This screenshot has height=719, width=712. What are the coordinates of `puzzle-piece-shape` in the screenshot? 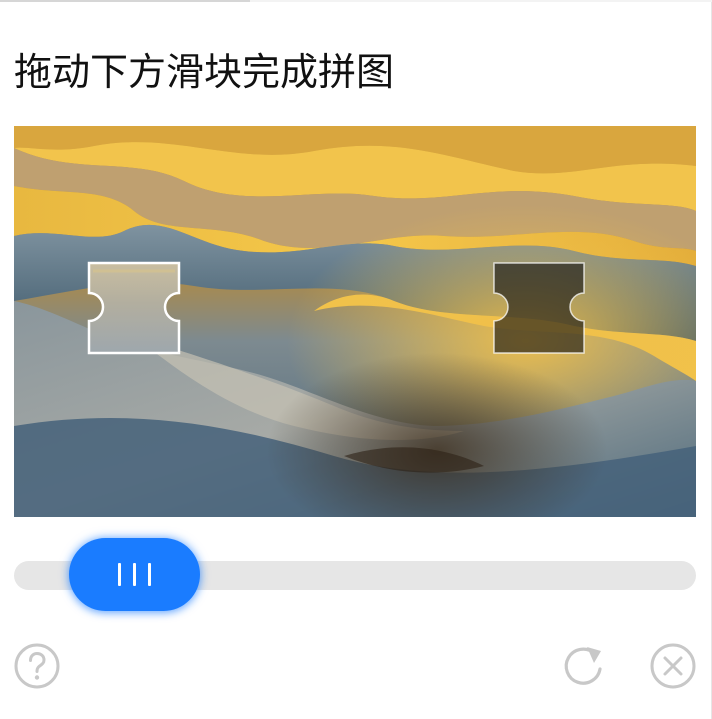 It's located at (134, 308).